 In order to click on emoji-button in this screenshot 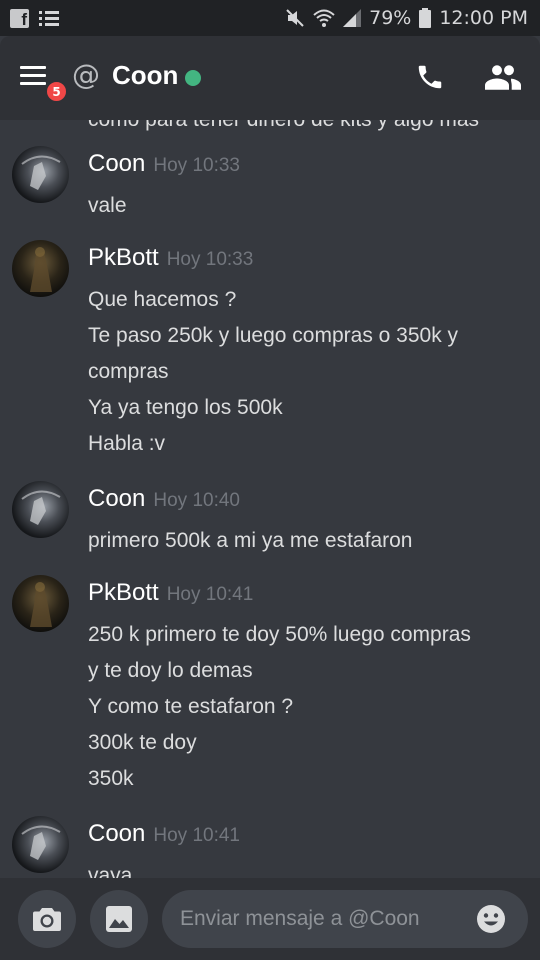, I will do `click(491, 921)`.